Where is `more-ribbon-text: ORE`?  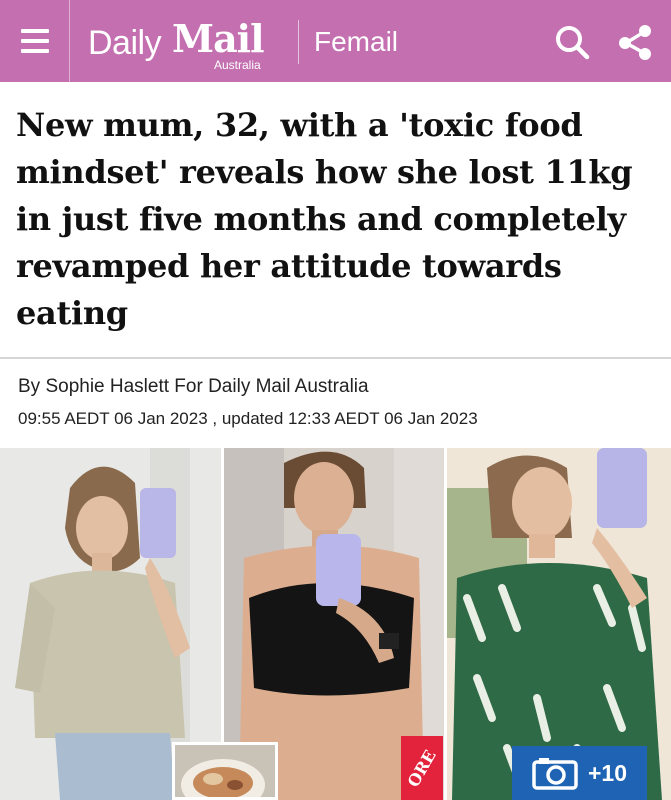
more-ribbon-text: ORE is located at coordinates (422, 768).